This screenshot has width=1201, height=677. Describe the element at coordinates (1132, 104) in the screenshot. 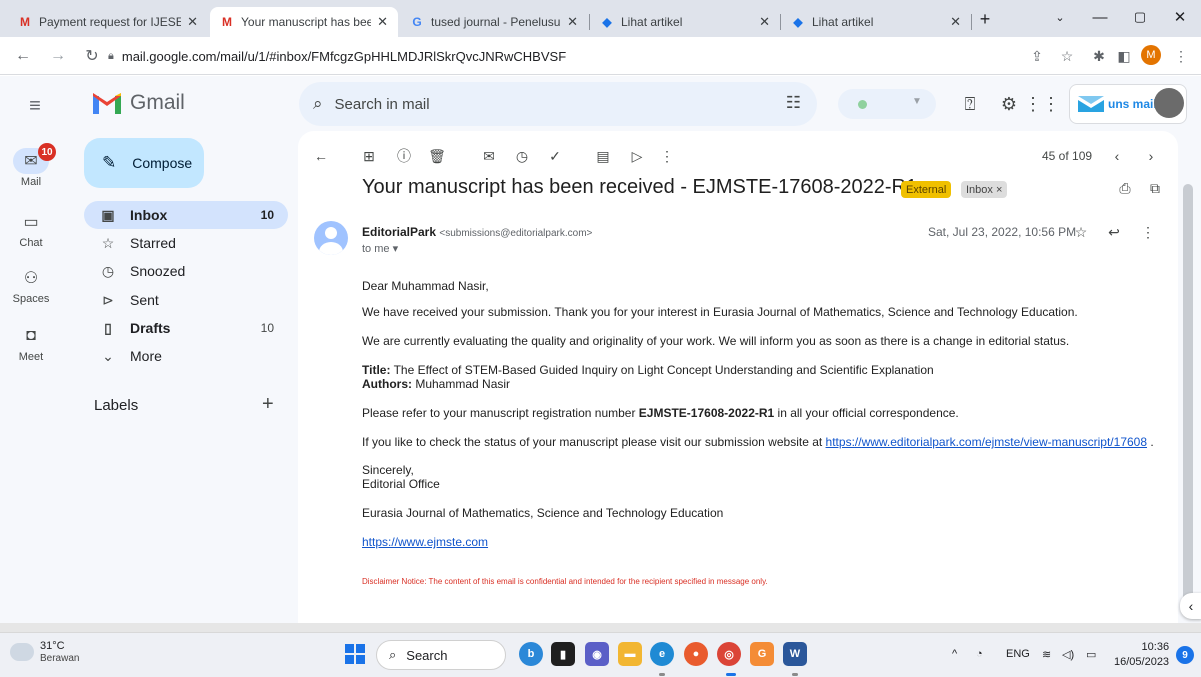

I see `account-brand: uns mail` at that location.